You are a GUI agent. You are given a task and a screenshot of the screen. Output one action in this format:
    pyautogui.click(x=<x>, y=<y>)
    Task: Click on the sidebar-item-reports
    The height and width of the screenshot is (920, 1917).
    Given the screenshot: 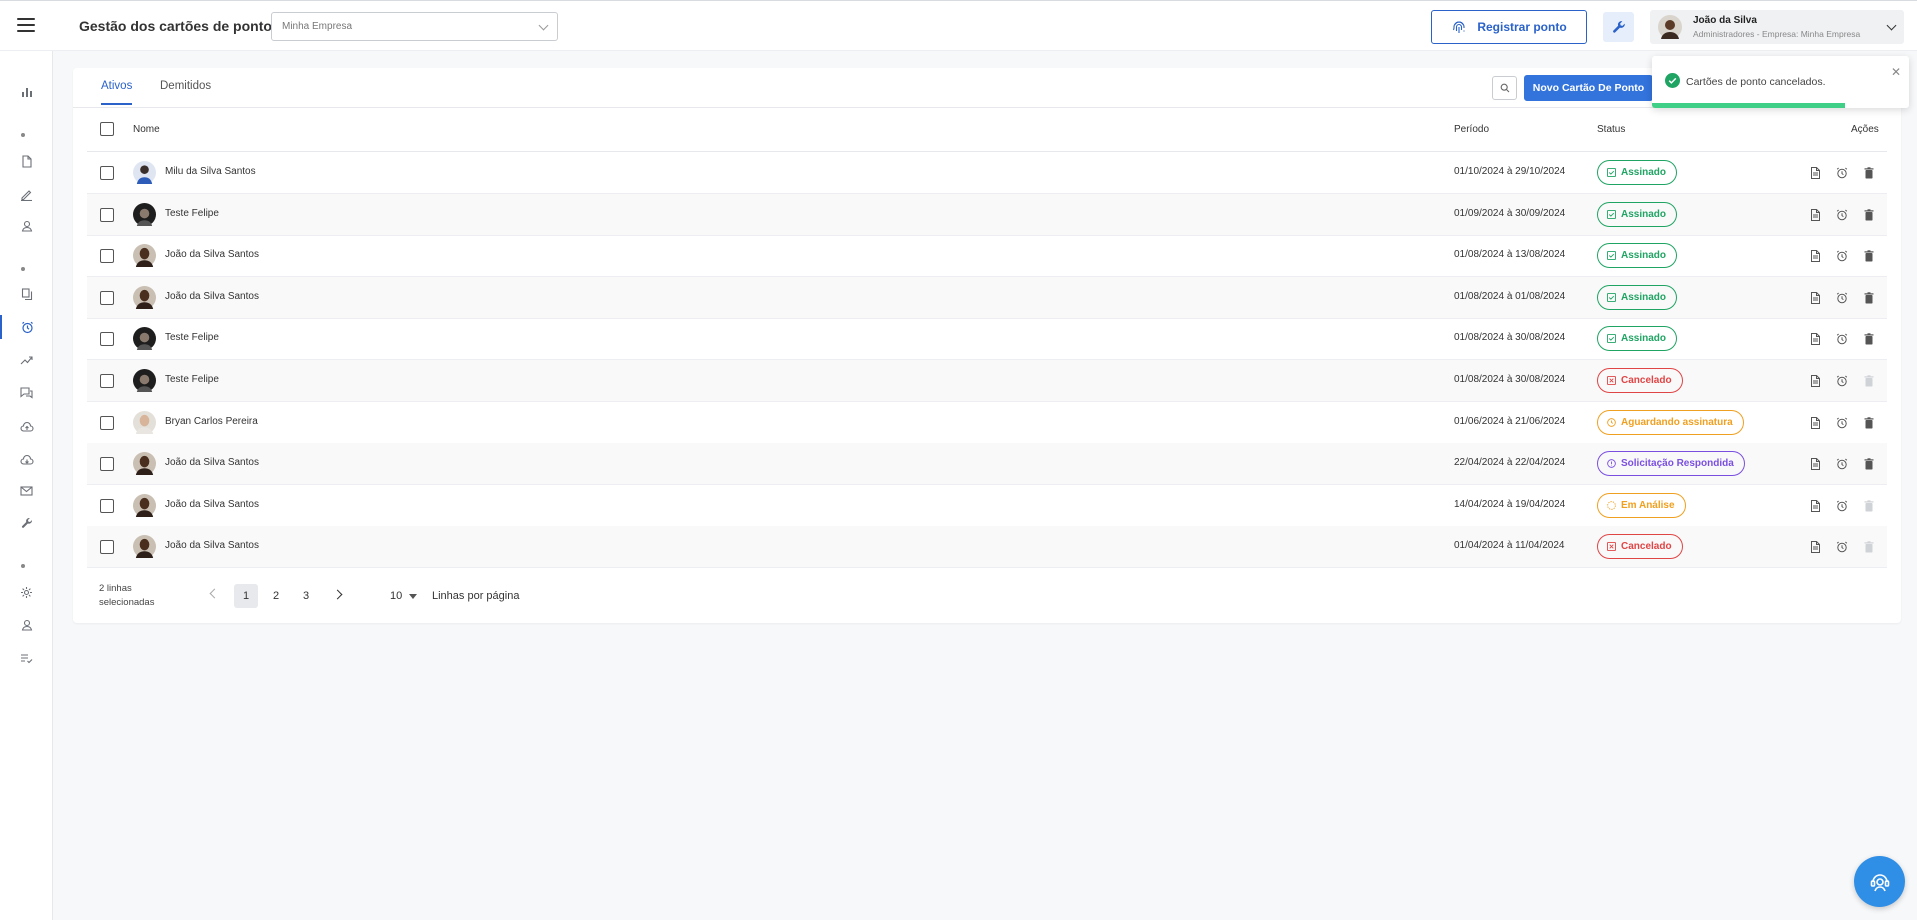 What is the action you would take?
    pyautogui.click(x=26, y=92)
    